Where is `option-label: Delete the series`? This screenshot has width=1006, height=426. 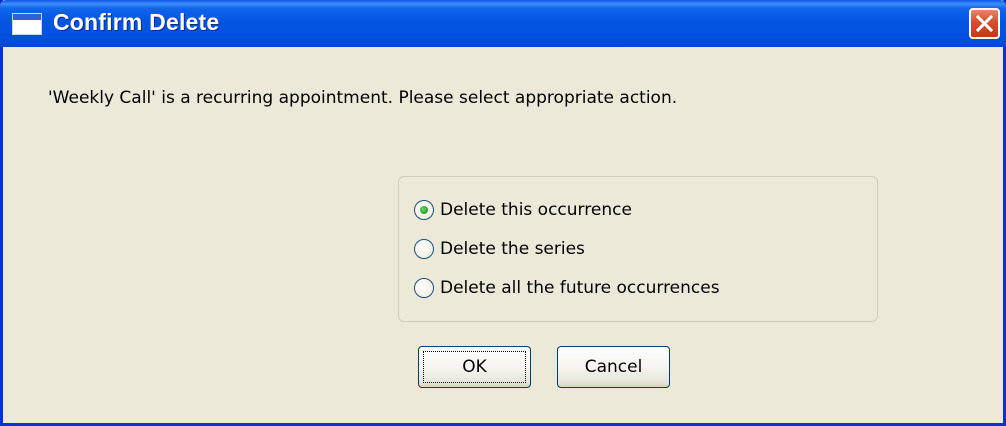
option-label: Delete the series is located at coordinates (512, 249).